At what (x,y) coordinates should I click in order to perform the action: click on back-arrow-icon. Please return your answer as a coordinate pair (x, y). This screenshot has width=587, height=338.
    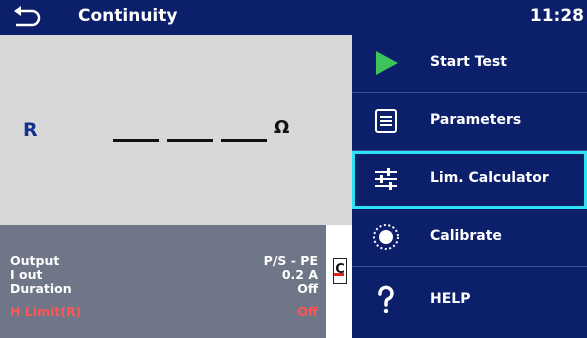
    Looking at the image, I should click on (27, 17).